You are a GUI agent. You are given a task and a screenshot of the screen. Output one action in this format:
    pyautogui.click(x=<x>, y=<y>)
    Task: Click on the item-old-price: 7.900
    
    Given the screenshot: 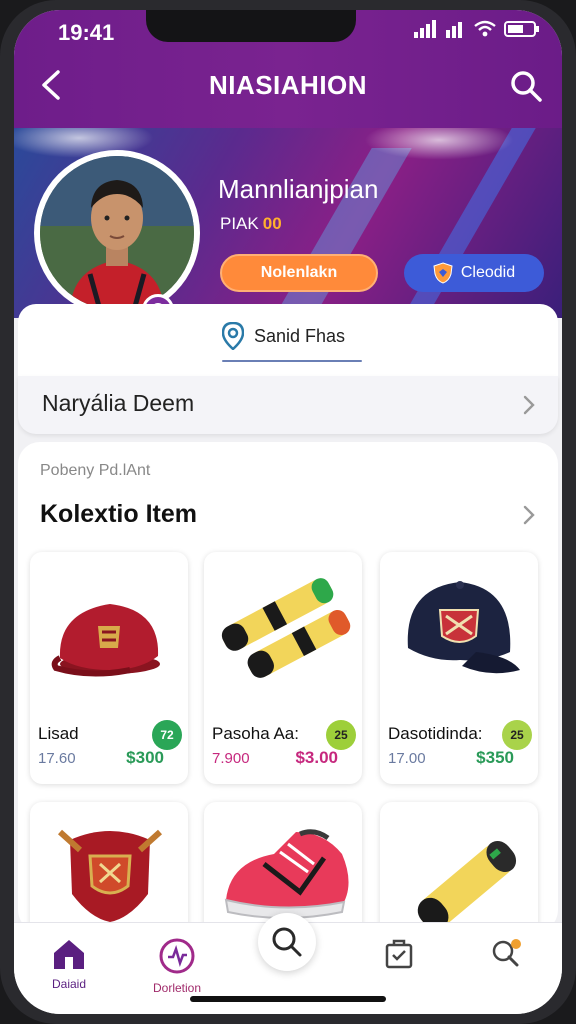 What is the action you would take?
    pyautogui.click(x=231, y=758)
    